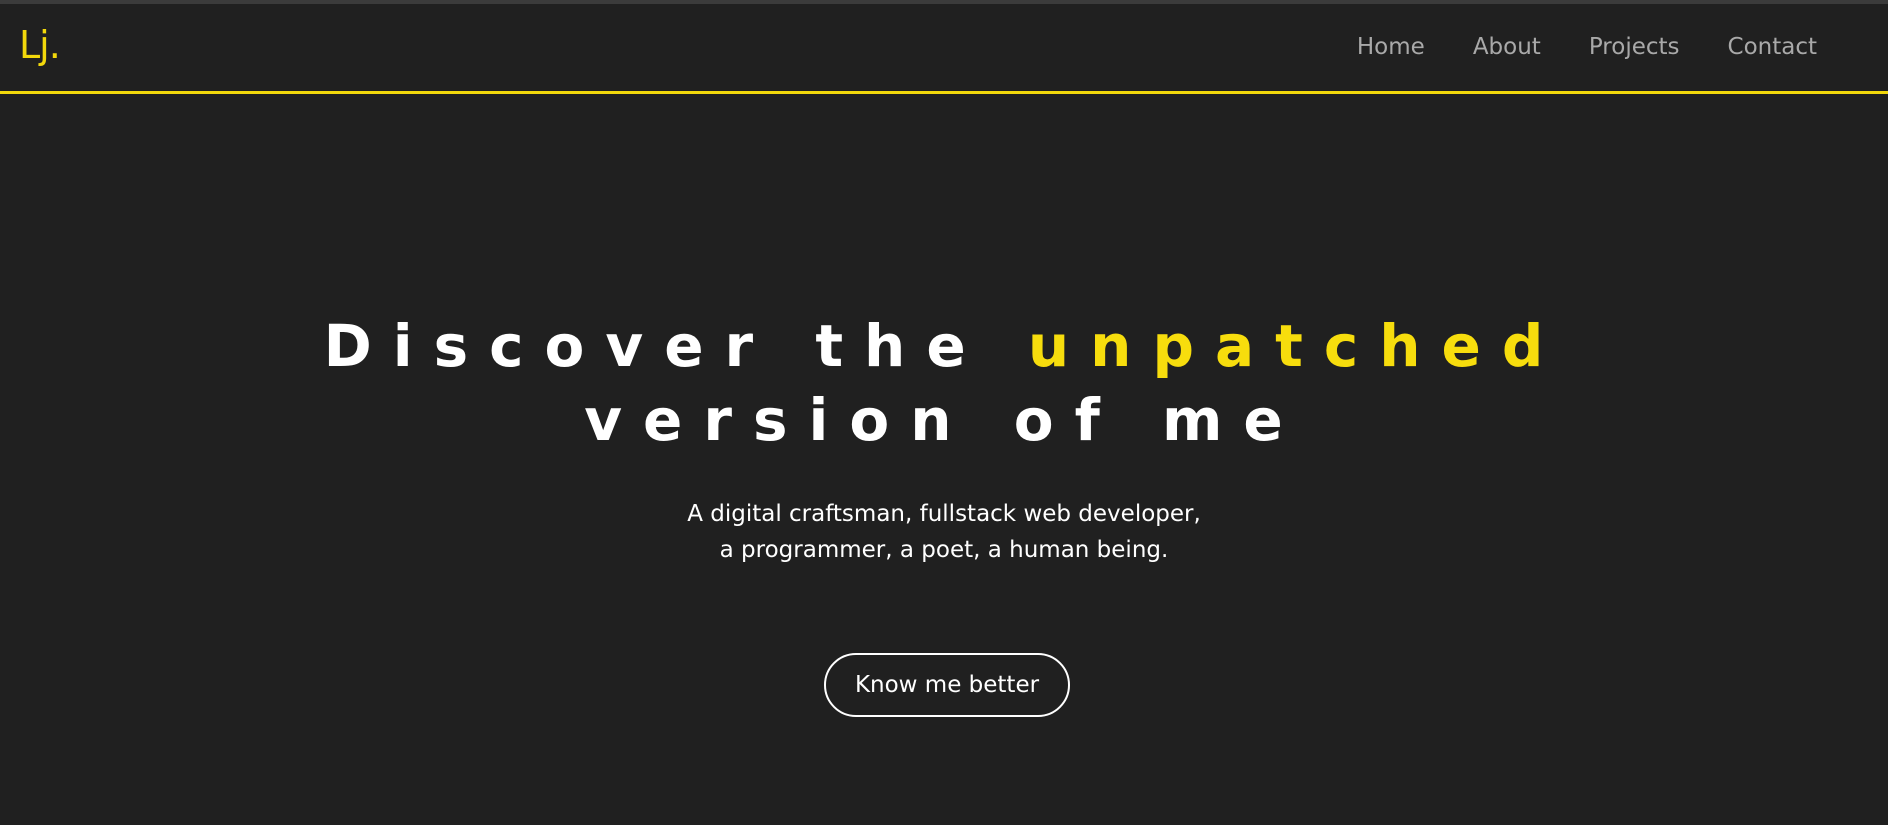 The image size is (1888, 825). Describe the element at coordinates (1634, 47) in the screenshot. I see `nav-link-projects: Projects` at that location.